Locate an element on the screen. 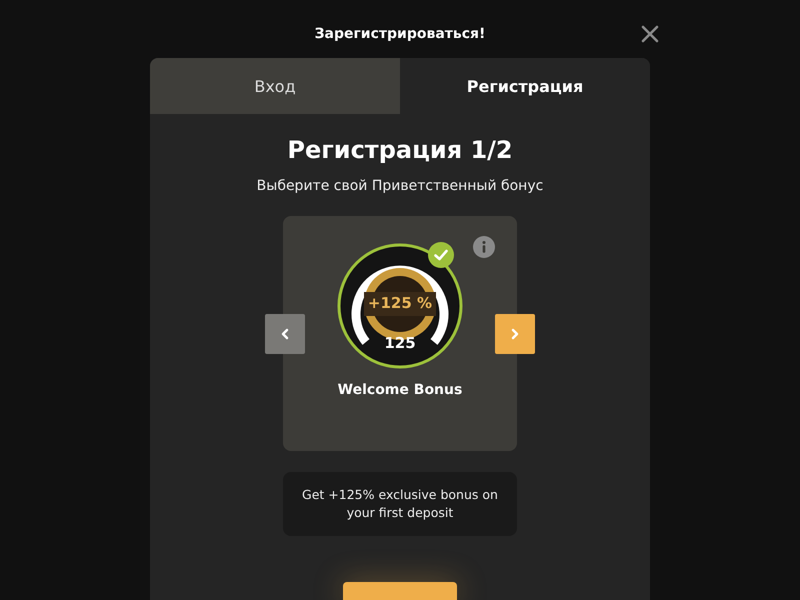 The width and height of the screenshot is (800, 600). chevron-right-icon is located at coordinates (515, 334).